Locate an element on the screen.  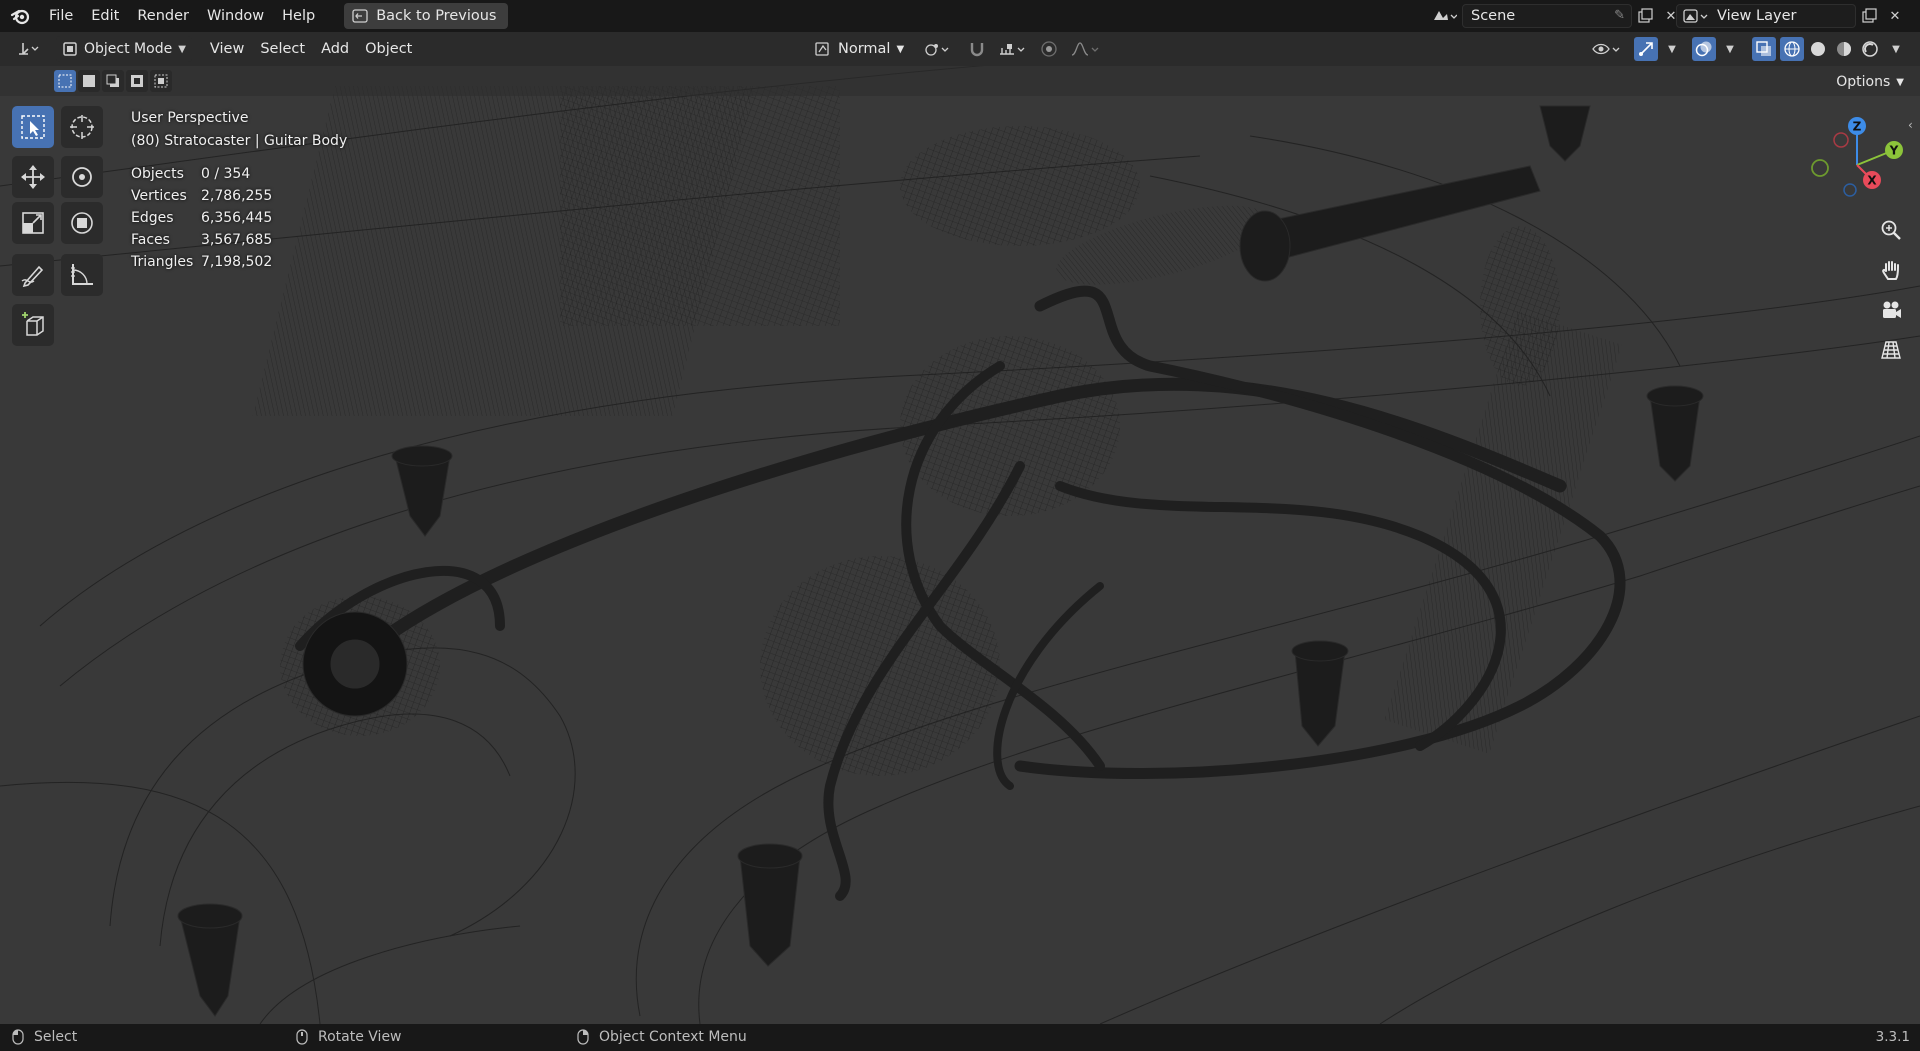
hand-icon is located at coordinates (1890, 270).